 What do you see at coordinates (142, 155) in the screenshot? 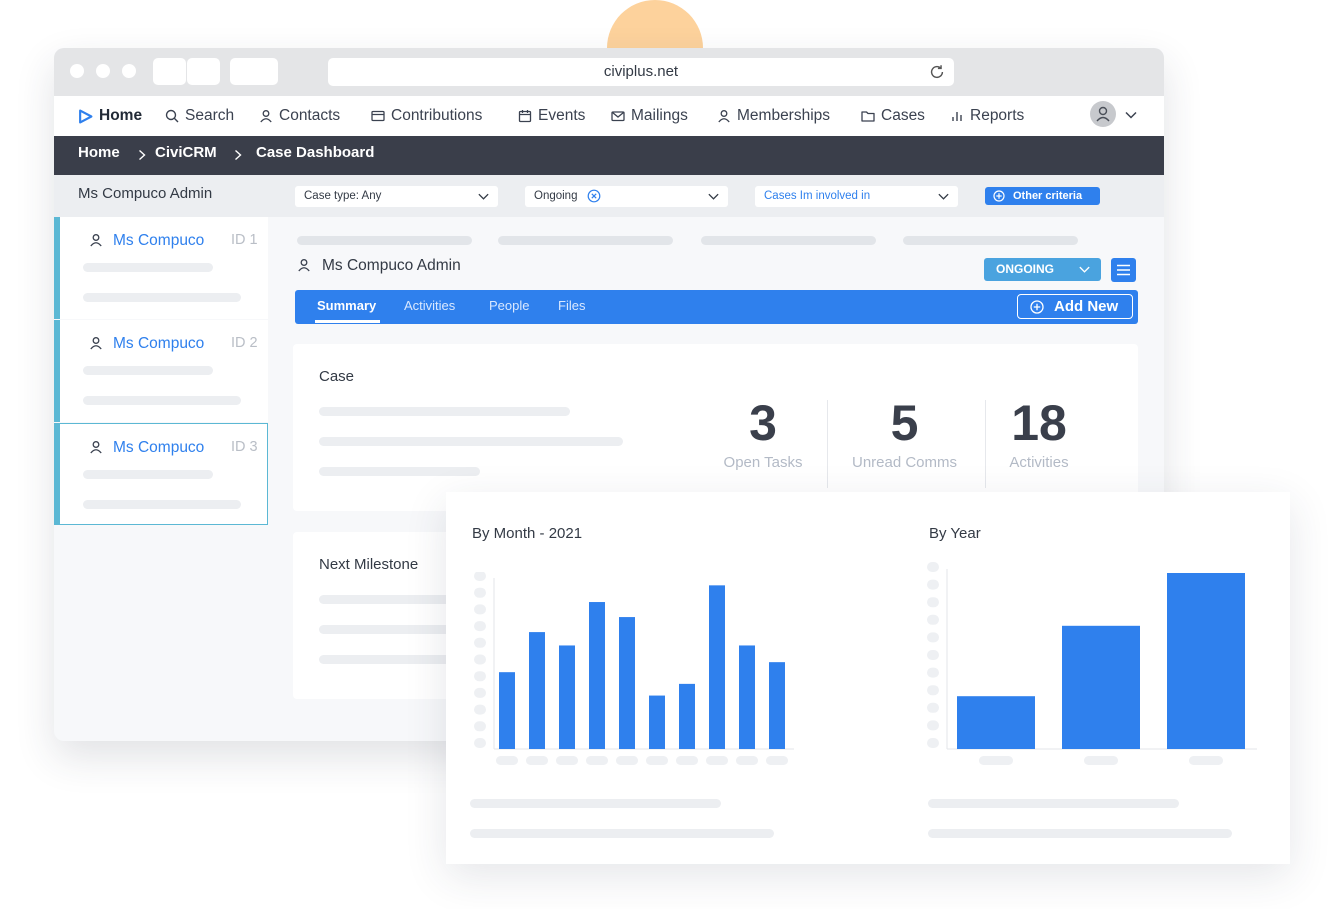
I see `chevron-right-icon` at bounding box center [142, 155].